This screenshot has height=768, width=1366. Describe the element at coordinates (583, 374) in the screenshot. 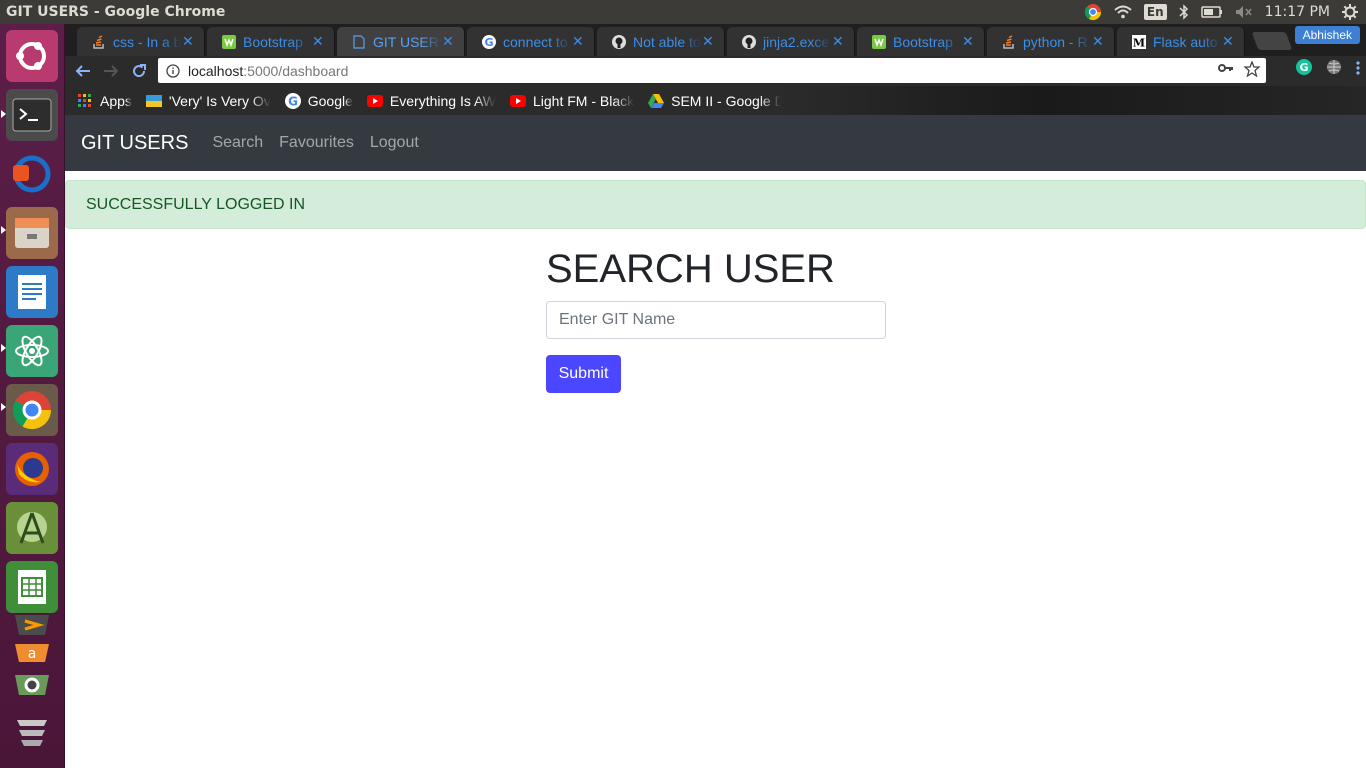

I see `submit-button: Submit` at that location.